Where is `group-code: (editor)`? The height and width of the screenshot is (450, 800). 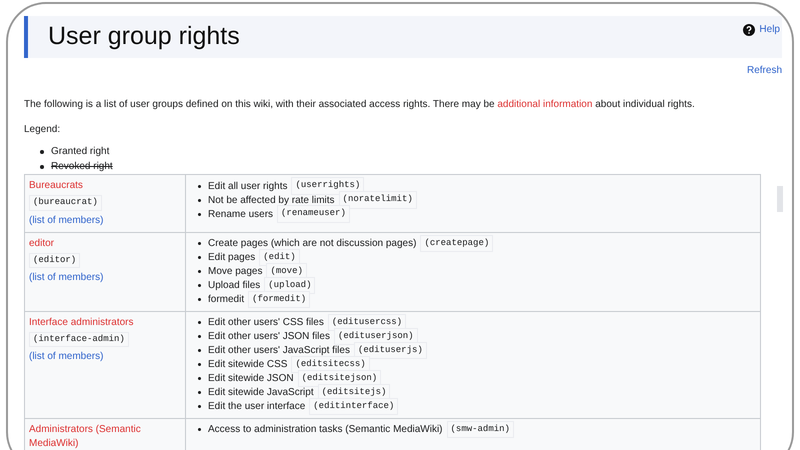 group-code: (editor) is located at coordinates (54, 260).